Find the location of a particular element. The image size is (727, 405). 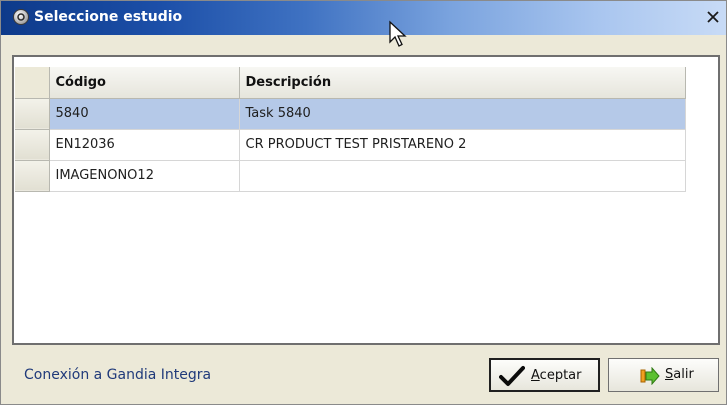

cell-description is located at coordinates (462, 176).